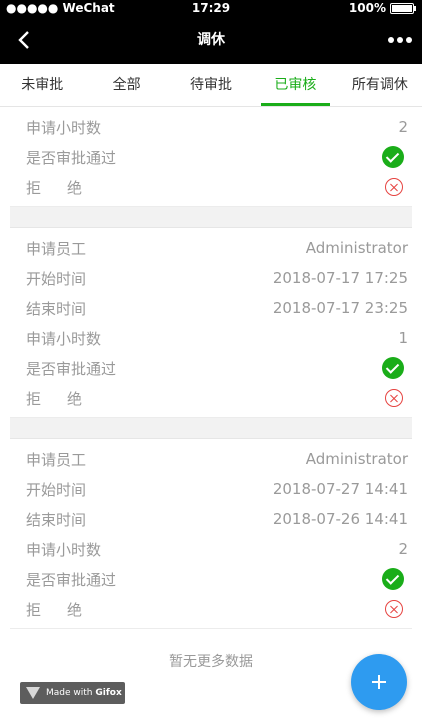 The width and height of the screenshot is (422, 724). What do you see at coordinates (211, 308) in the screenshot?
I see `row-end: 结束时间 2018-07-17 23:25` at bounding box center [211, 308].